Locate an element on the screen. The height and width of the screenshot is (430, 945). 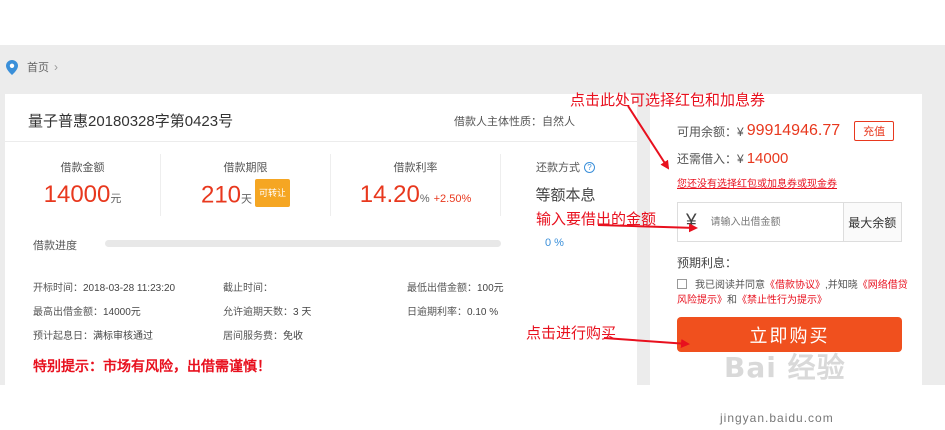
progress-row: 借款进度 0 % is located at coordinates (313, 243).